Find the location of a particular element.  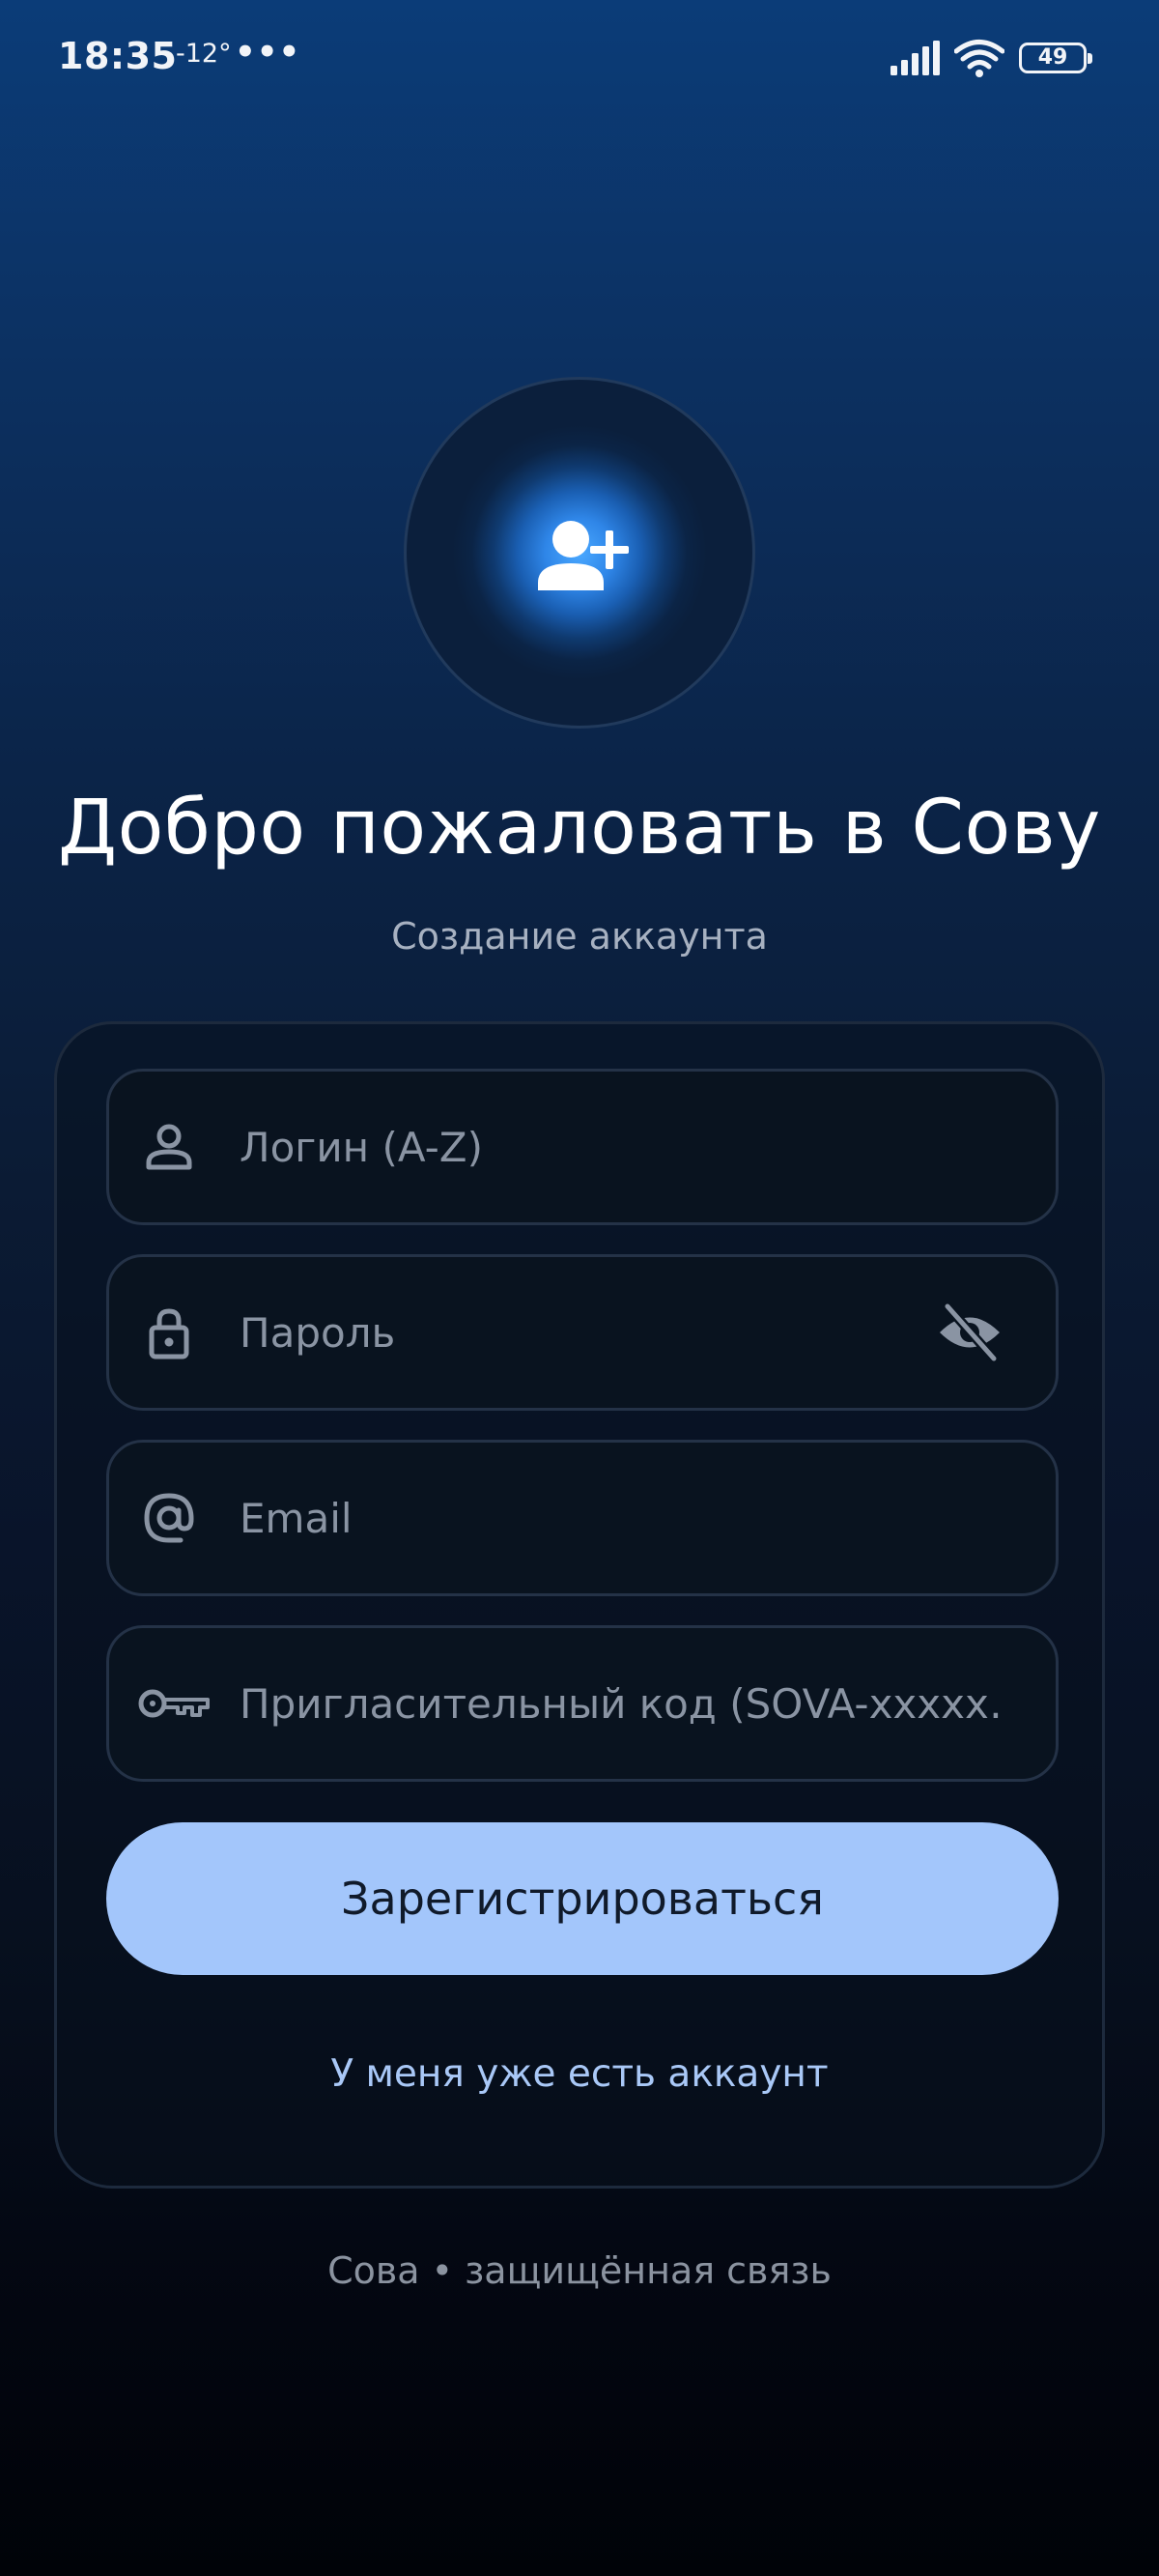

battery-icon: 49 is located at coordinates (1055, 58).